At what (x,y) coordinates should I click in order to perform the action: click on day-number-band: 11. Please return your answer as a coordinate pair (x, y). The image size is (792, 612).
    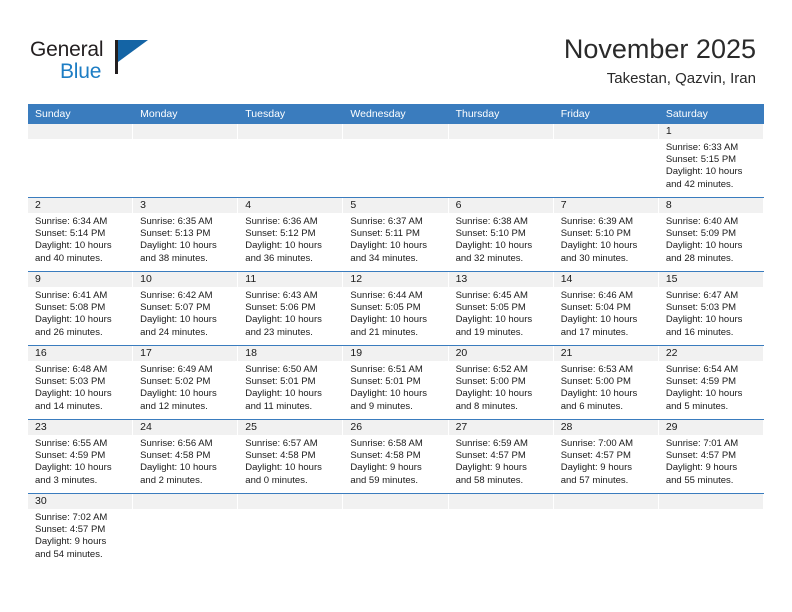
    Looking at the image, I should click on (290, 279).